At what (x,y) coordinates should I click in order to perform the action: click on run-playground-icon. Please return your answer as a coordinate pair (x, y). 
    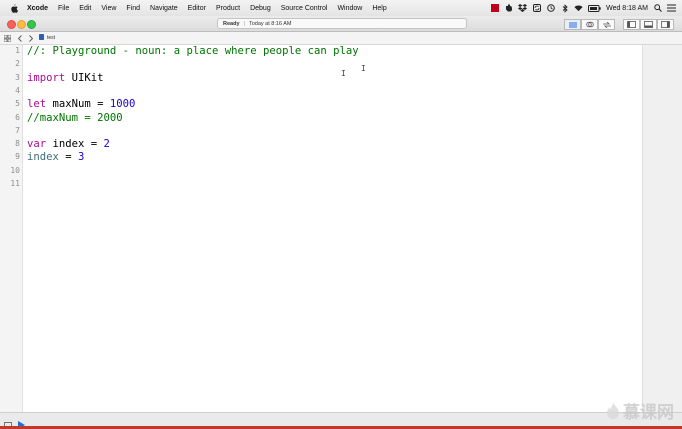
    Looking at the image, I should click on (22, 422).